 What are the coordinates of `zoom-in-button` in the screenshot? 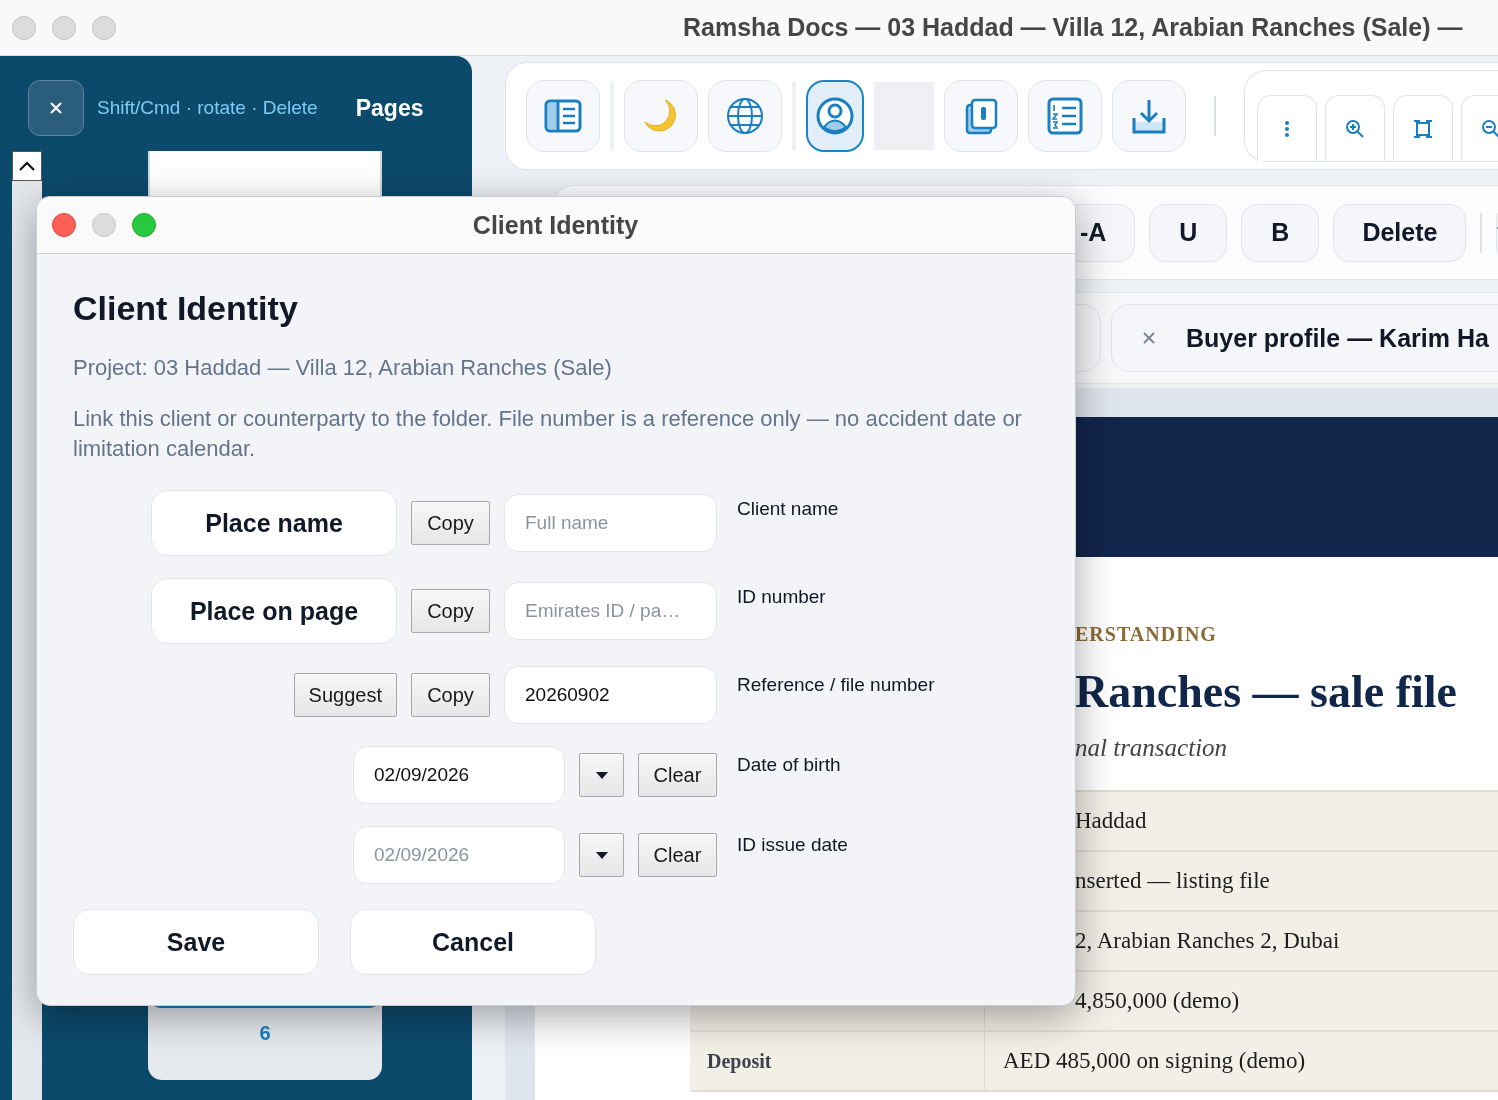 It's located at (1355, 128).